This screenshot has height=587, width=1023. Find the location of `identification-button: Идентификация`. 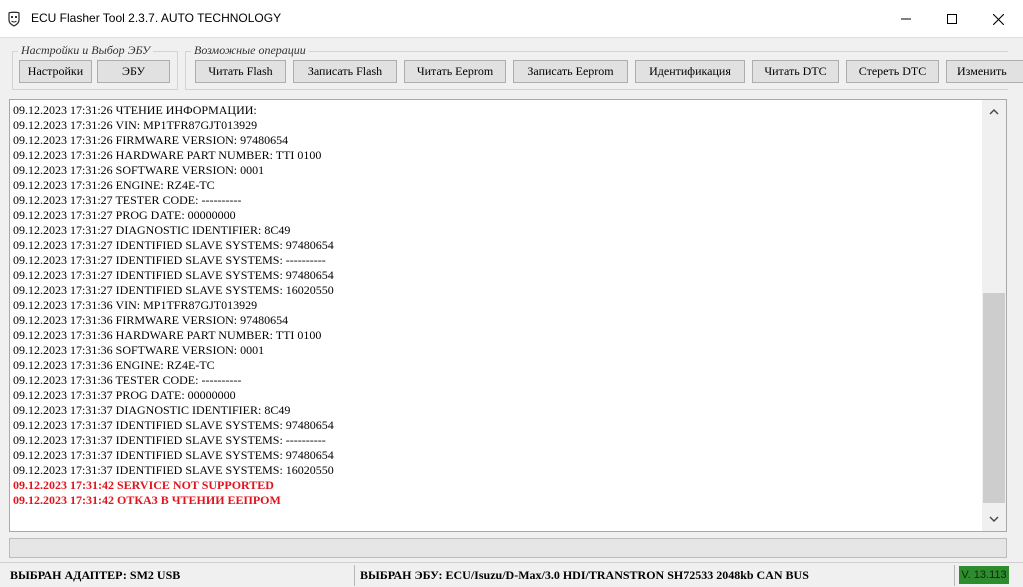

identification-button: Идентификация is located at coordinates (690, 71).